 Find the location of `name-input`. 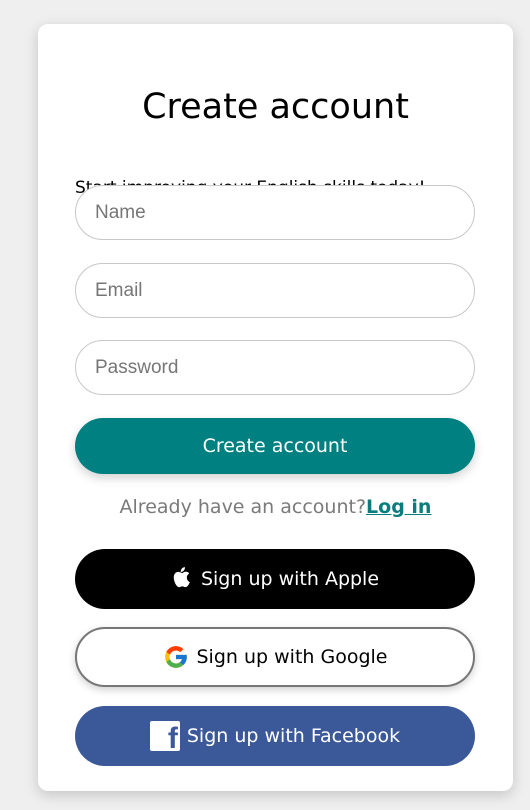

name-input is located at coordinates (275, 212).